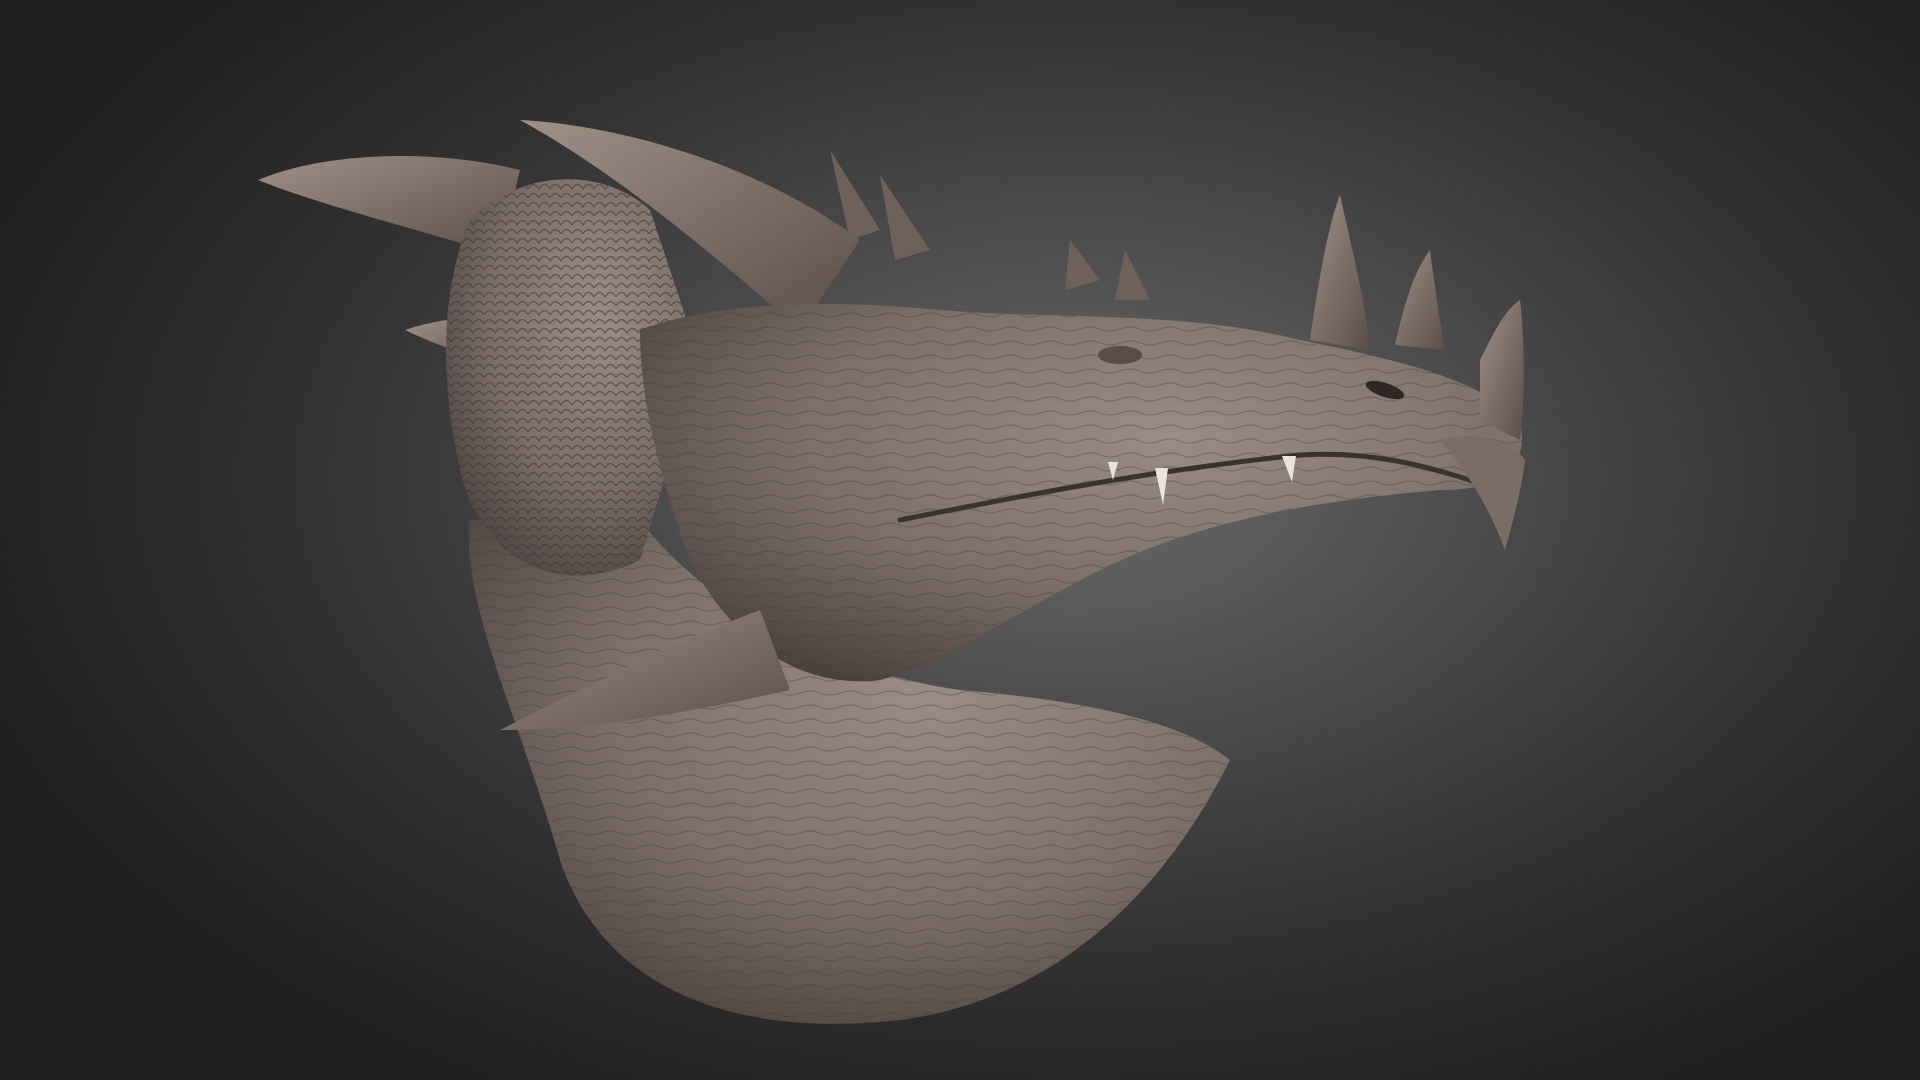 The height and width of the screenshot is (1080, 1920). Describe the element at coordinates (990, 225) in the screenshot. I see `crest-spikes` at that location.